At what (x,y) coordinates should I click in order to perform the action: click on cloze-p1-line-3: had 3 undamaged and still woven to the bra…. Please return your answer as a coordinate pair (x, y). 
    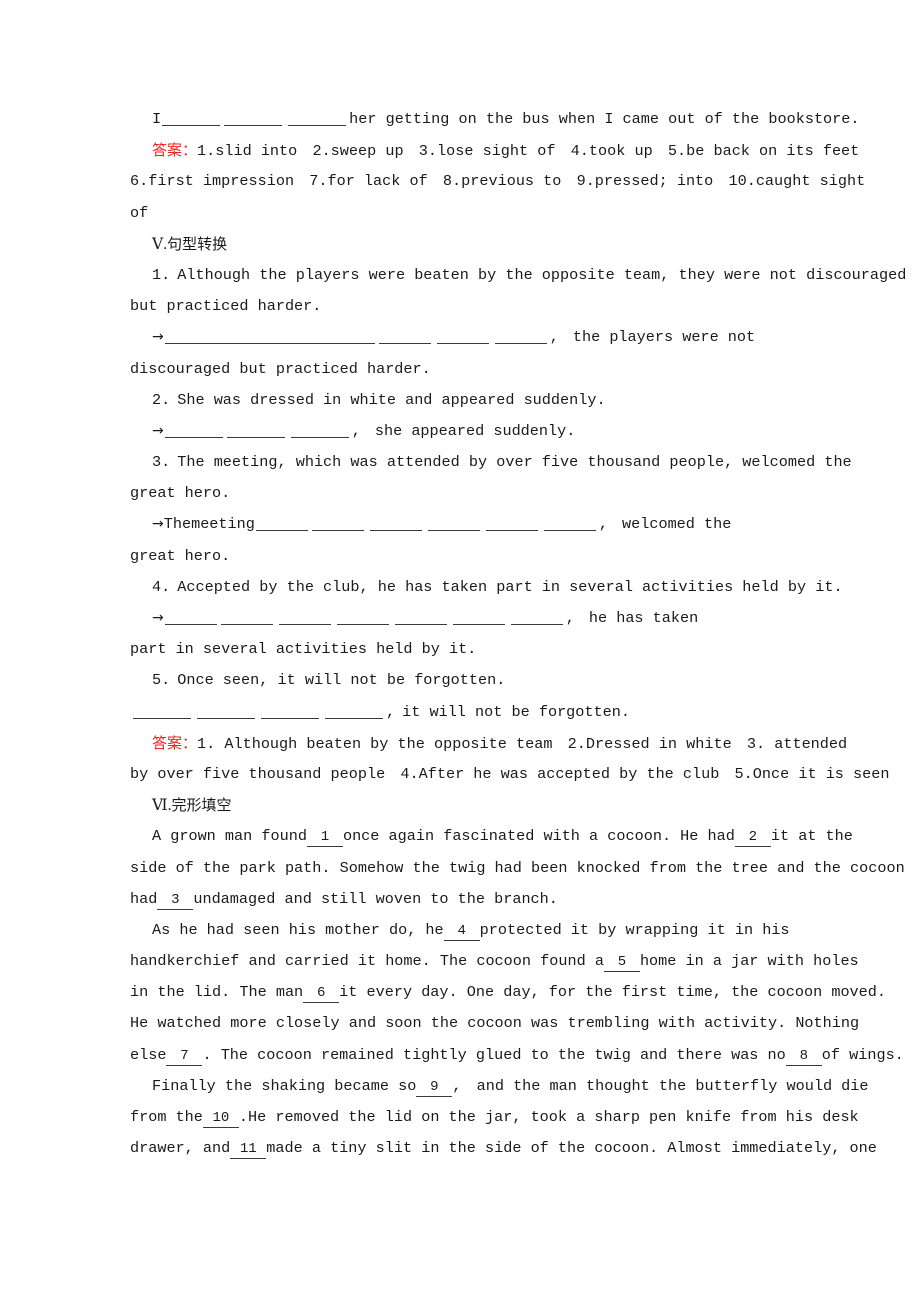
    Looking at the image, I should click on (475, 899).